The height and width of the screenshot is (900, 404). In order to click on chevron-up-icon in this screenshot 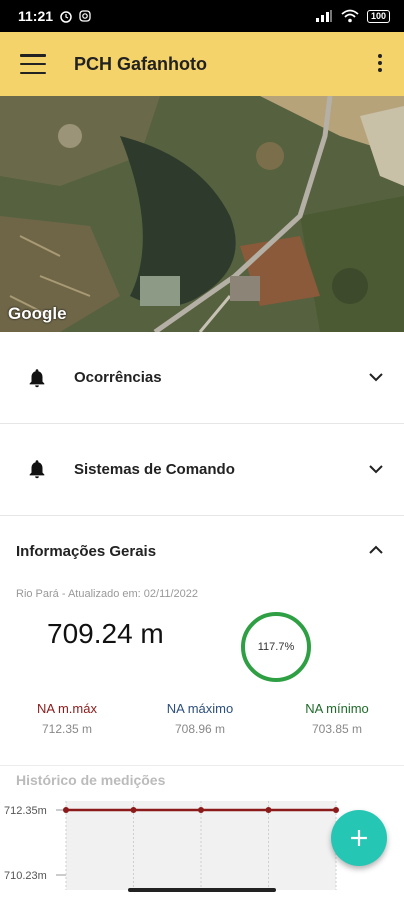, I will do `click(376, 550)`.